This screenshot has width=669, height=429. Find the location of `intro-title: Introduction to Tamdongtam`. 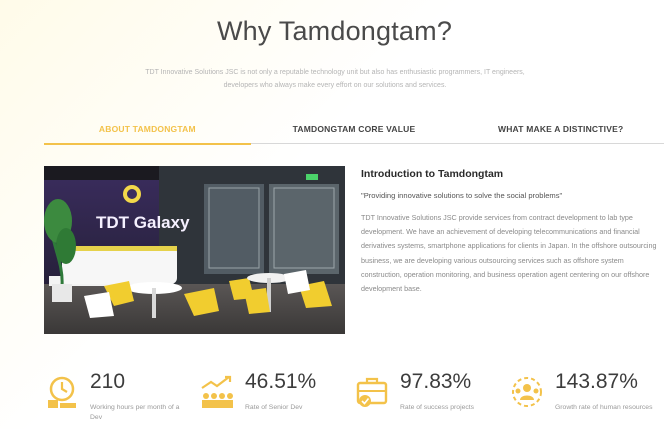

intro-title: Introduction to Tamdongtam is located at coordinates (432, 174).